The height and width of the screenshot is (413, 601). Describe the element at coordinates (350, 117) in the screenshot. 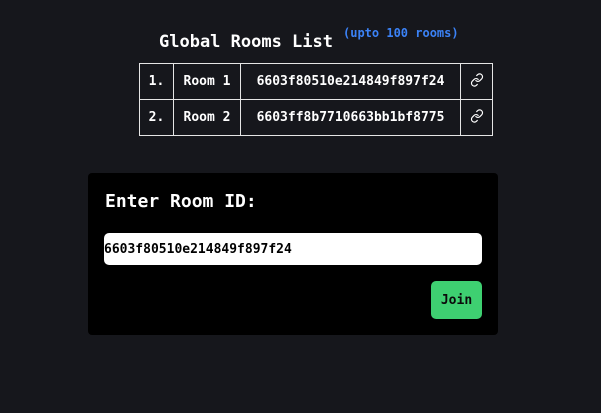

I see `room-id: 6603ff8b7710663bb1bf8775` at that location.